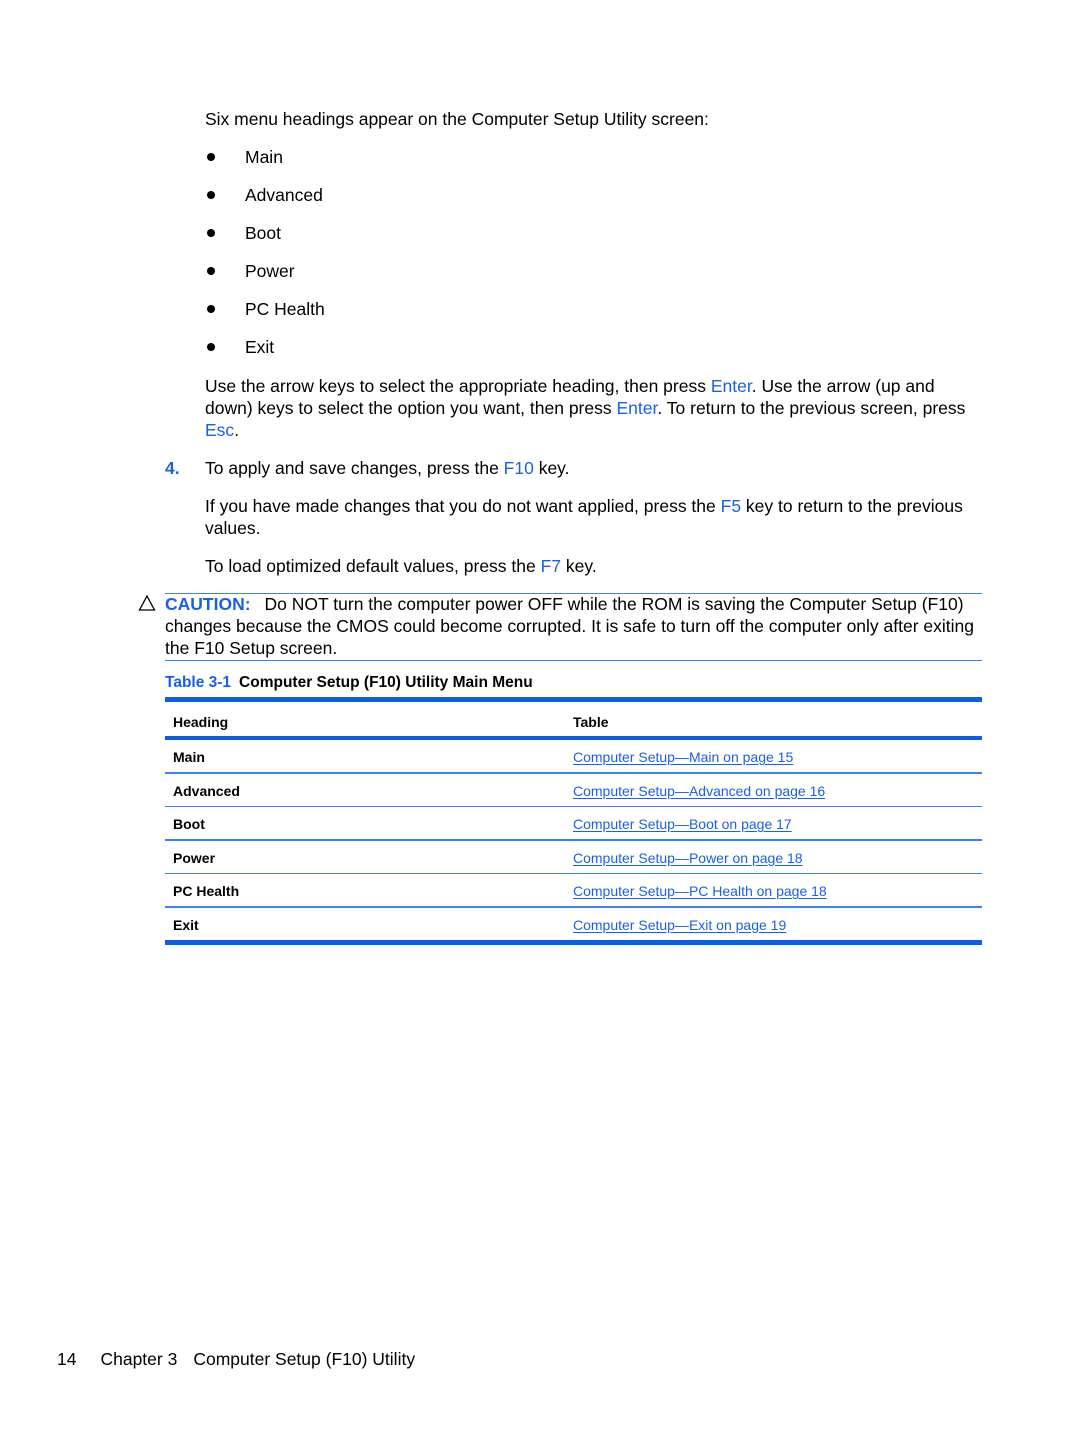  Describe the element at coordinates (67, 1359) in the screenshot. I see `page-number: 14` at that location.